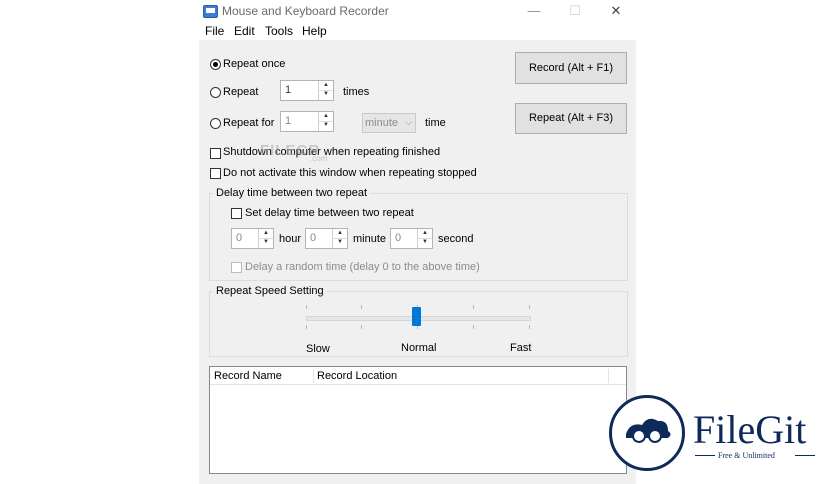 This screenshot has height=484, width=836. What do you see at coordinates (210, 11) in the screenshot?
I see `app-icon` at bounding box center [210, 11].